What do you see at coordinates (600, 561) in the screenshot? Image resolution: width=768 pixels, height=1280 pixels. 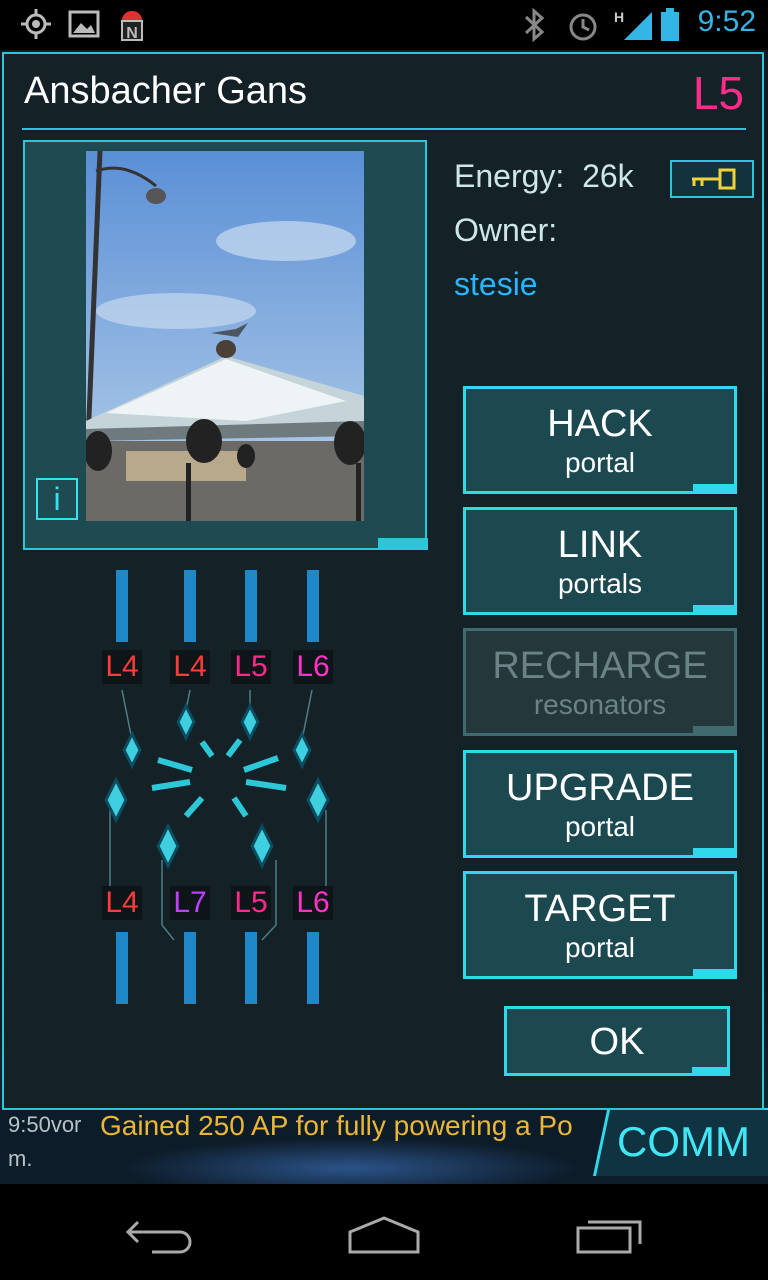 I see `link-portals-button: LINK portals` at bounding box center [600, 561].